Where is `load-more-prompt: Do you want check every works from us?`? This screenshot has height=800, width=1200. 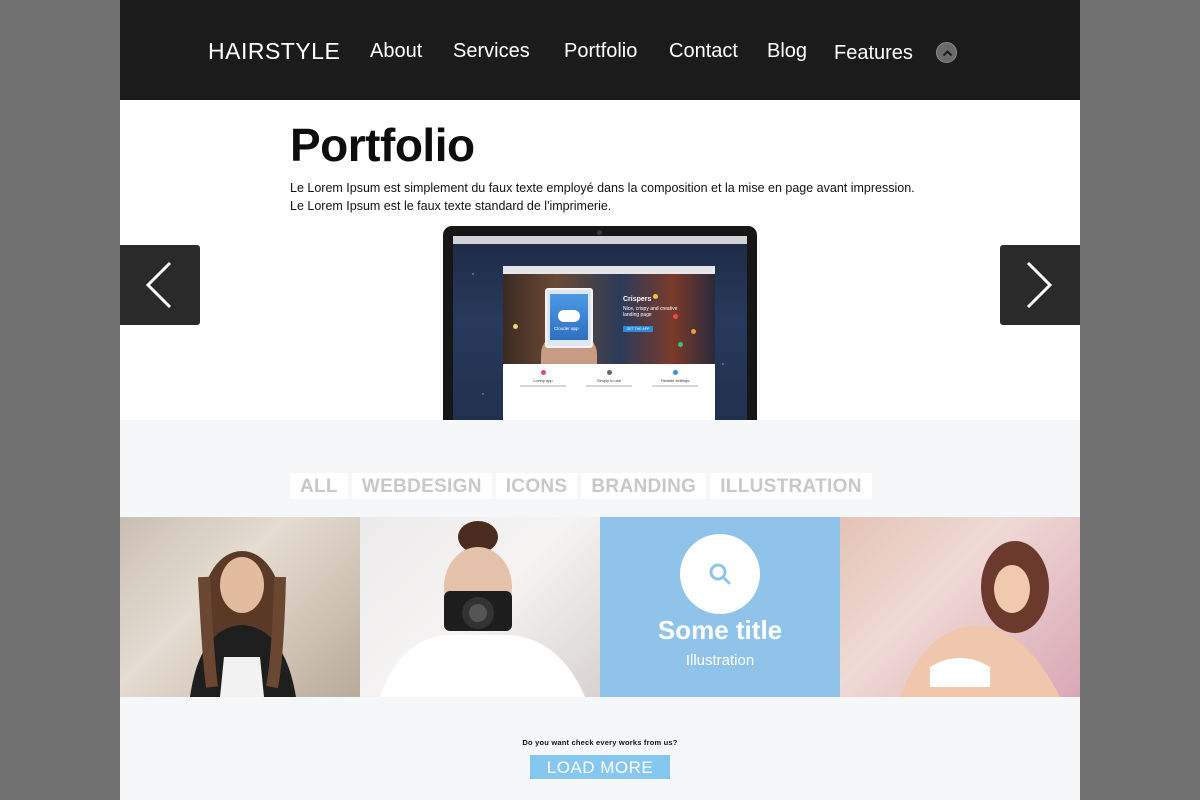 load-more-prompt: Do you want check every works from us? is located at coordinates (600, 742).